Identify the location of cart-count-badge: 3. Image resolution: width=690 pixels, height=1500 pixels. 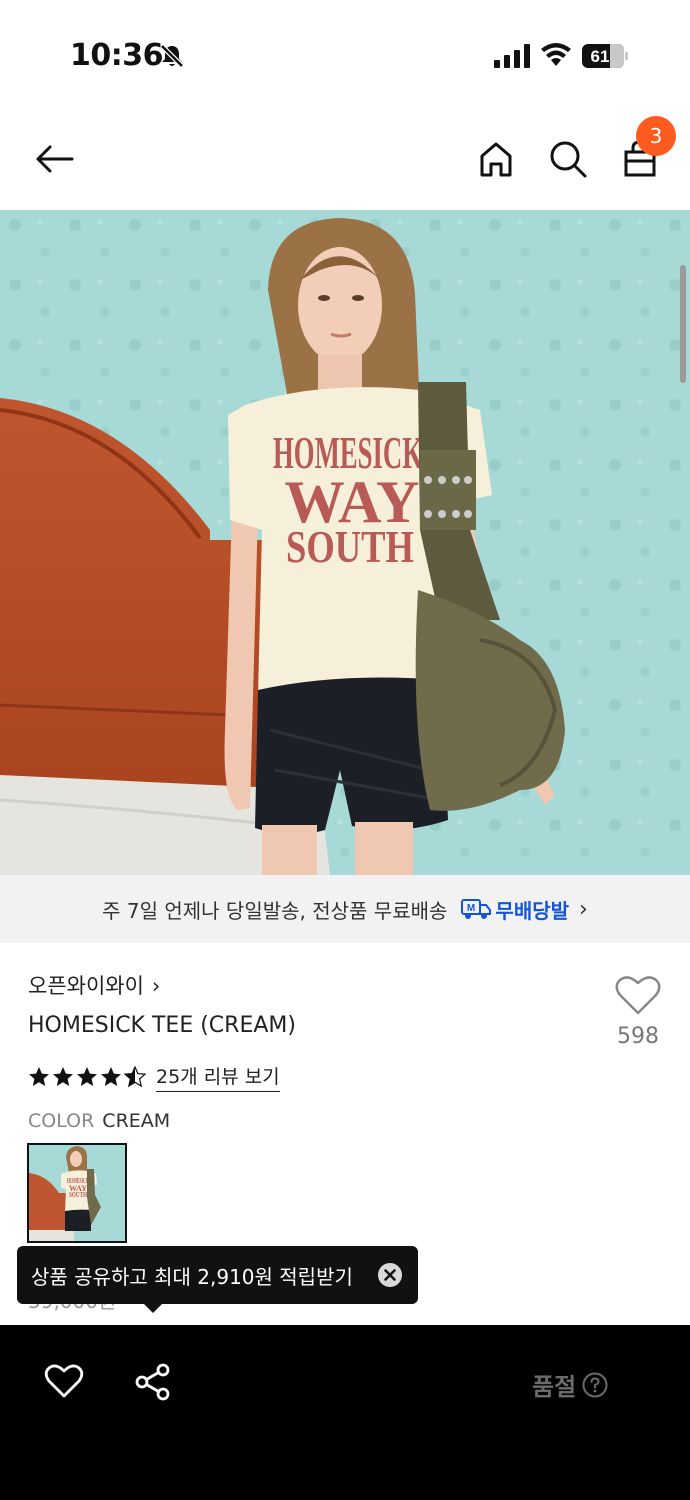
(656, 136).